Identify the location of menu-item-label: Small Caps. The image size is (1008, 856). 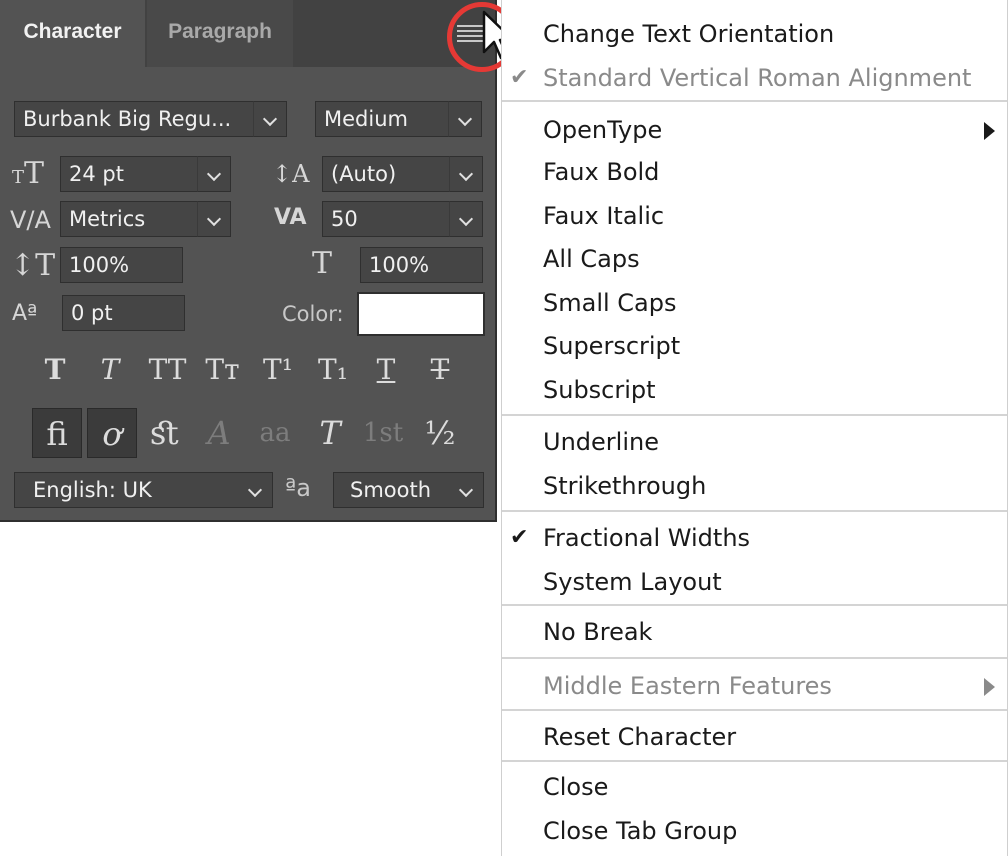
(610, 303).